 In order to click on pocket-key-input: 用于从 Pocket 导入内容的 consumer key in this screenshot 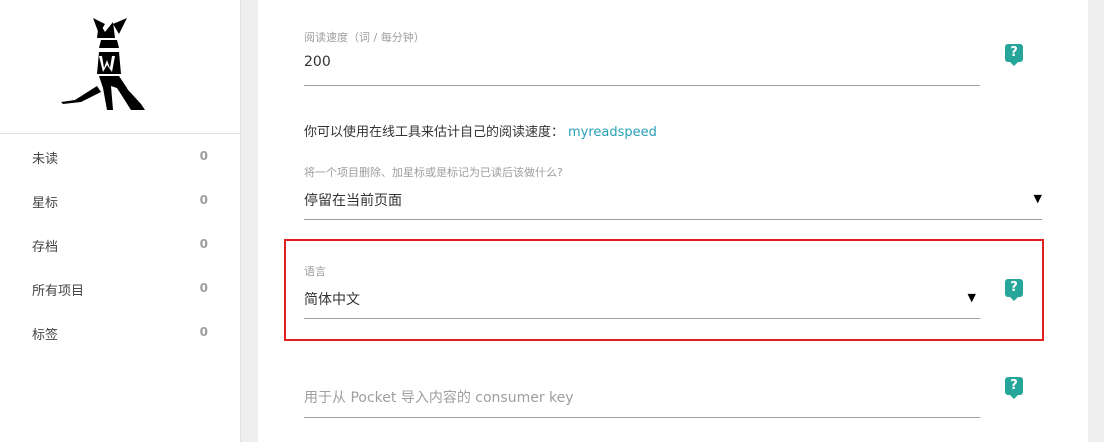, I will do `click(439, 397)`.